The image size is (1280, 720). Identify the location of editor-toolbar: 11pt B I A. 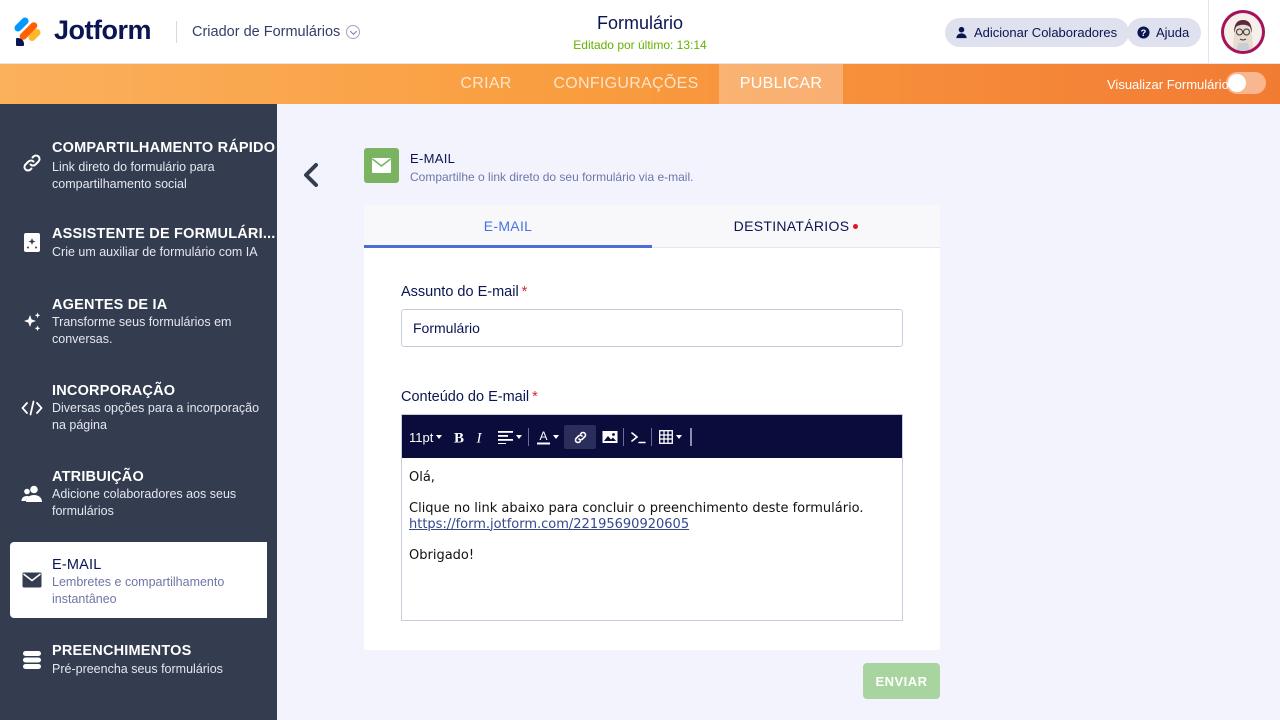
(652, 436).